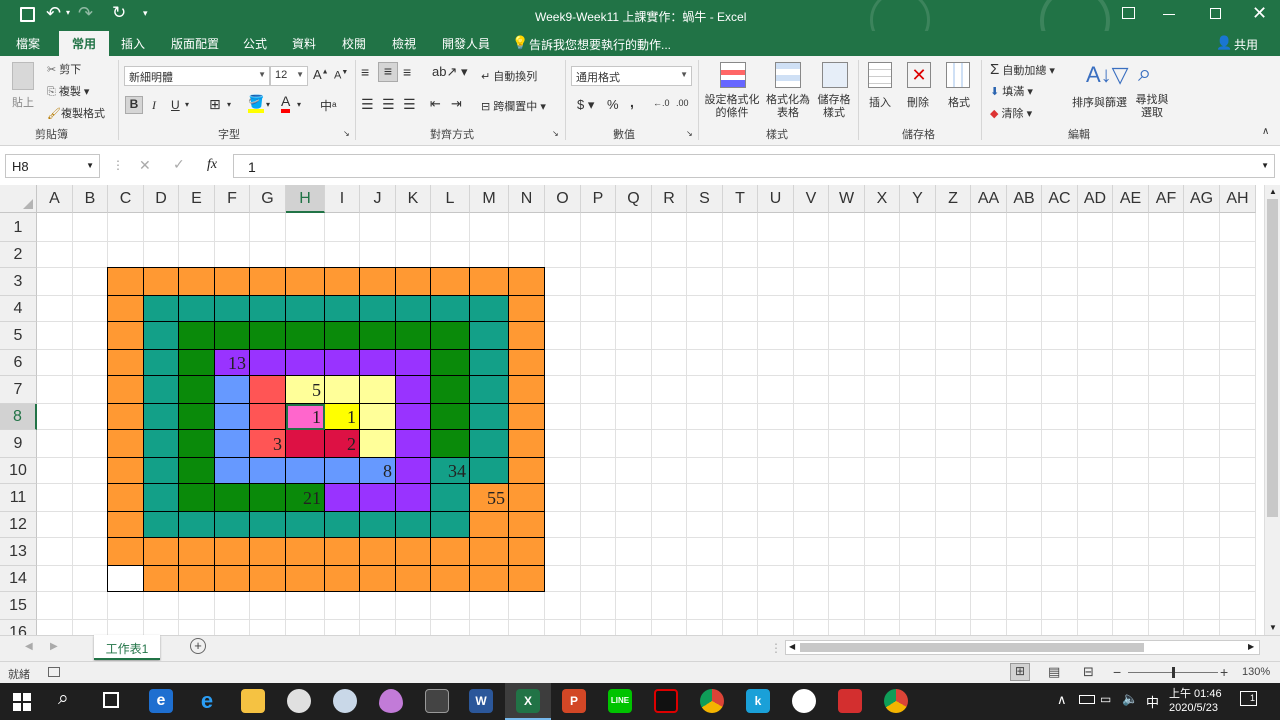  What do you see at coordinates (811, 606) in the screenshot?
I see `cell-v15` at bounding box center [811, 606].